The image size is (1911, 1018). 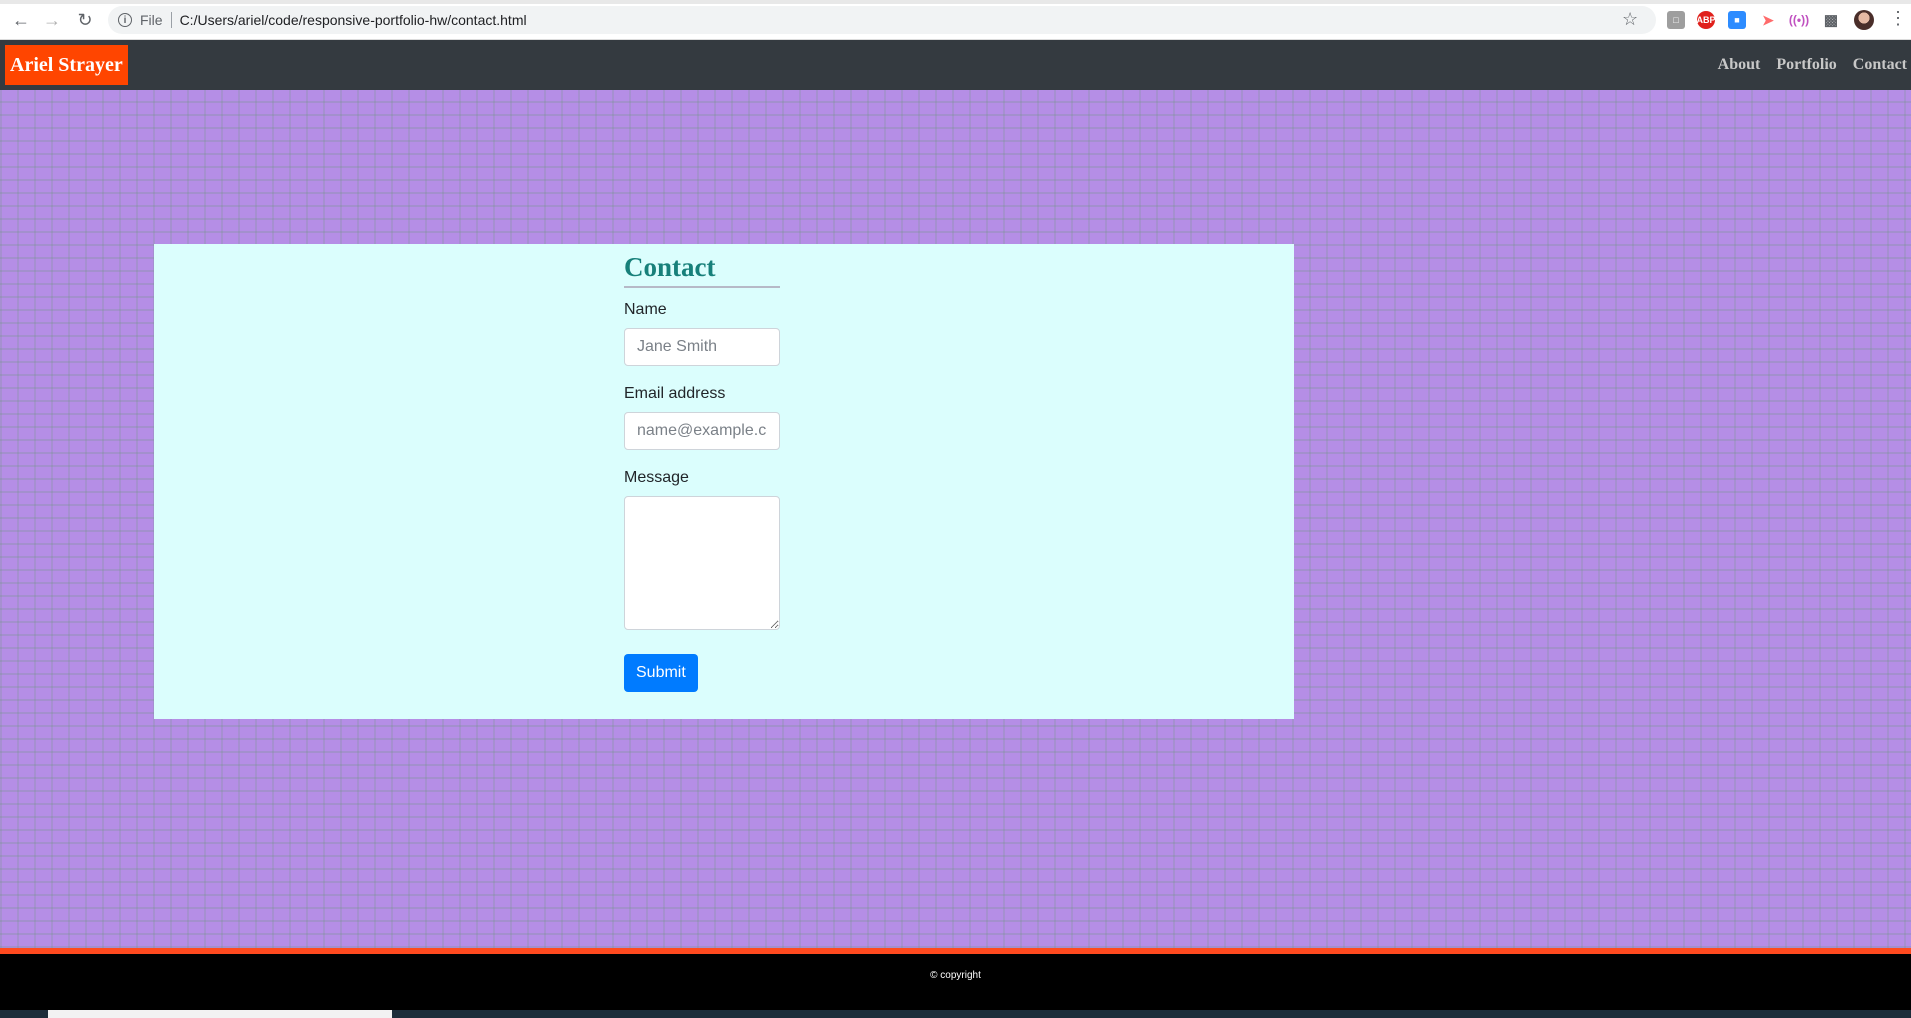 I want to click on back-arrow-icon: ←, so click(x=21, y=20).